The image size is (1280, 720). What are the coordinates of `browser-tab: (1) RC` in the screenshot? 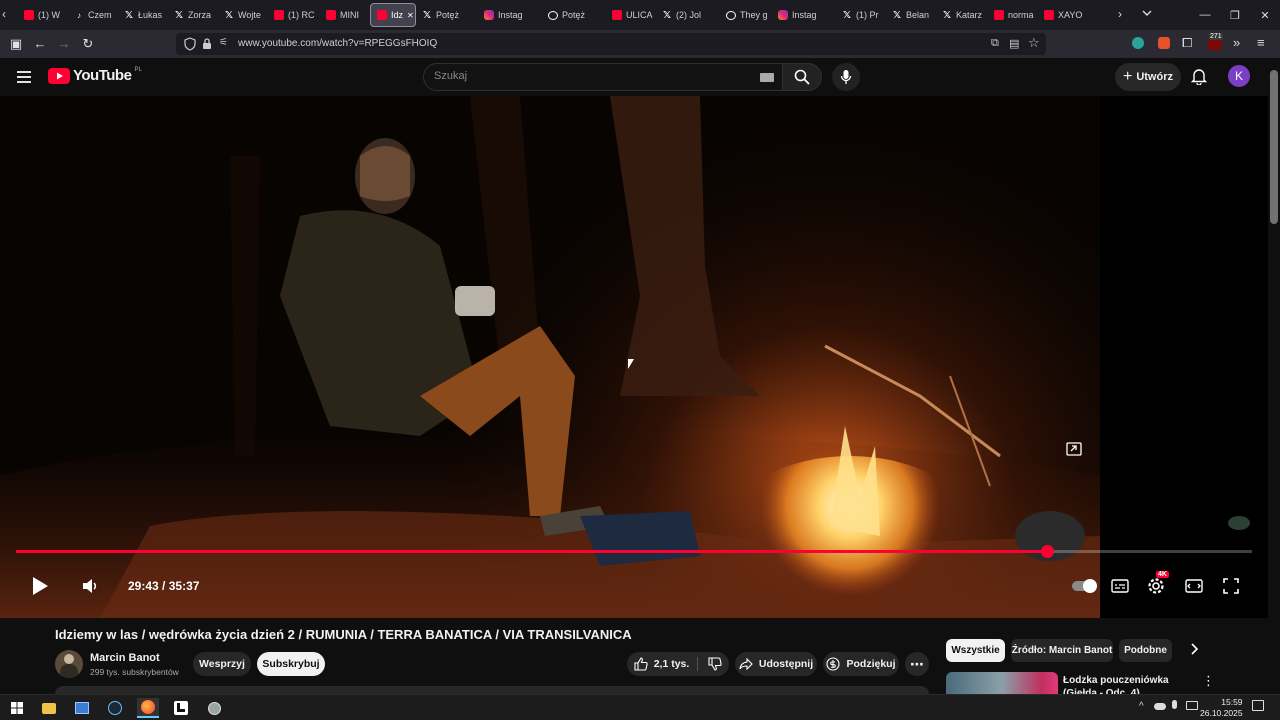 It's located at (294, 15).